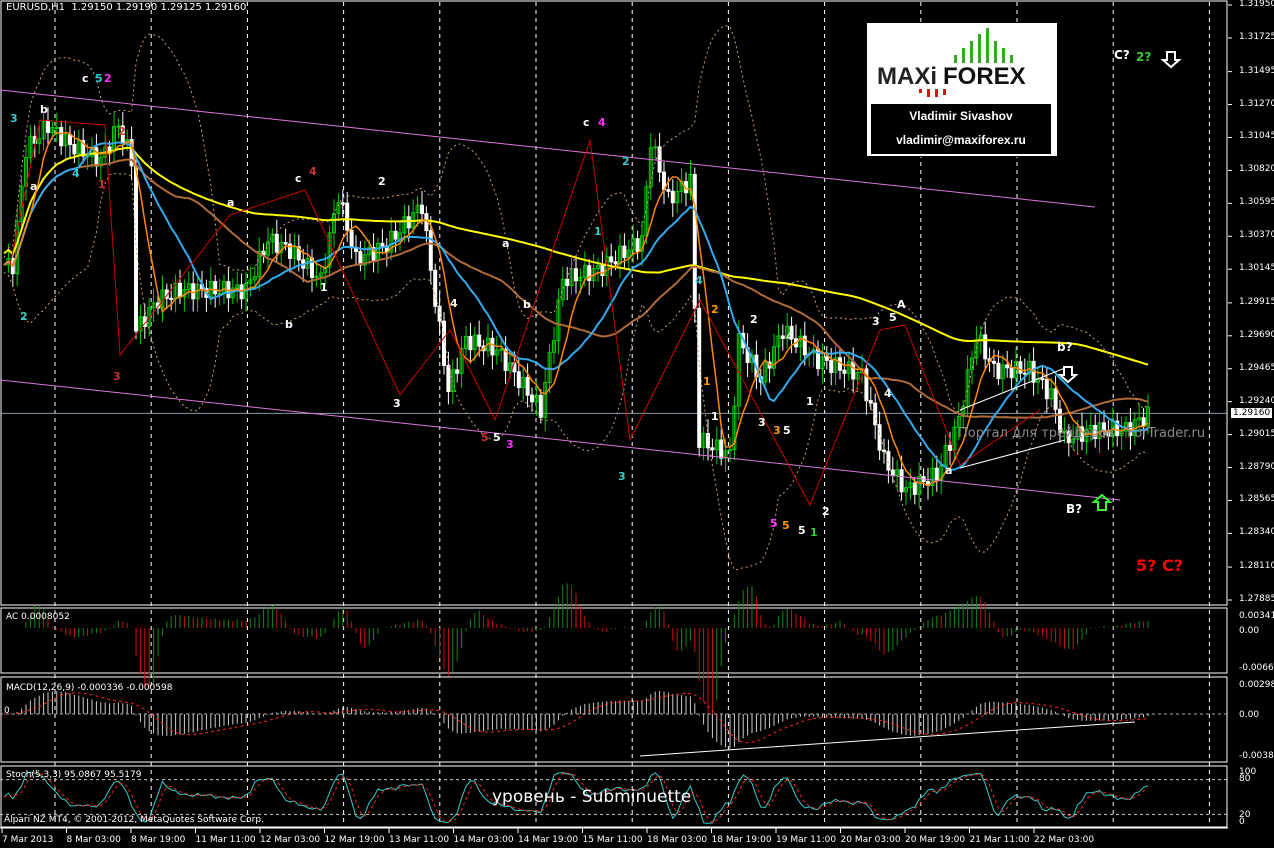  I want to click on time-axis-label: 8 Mar 03:00, so click(93, 840).